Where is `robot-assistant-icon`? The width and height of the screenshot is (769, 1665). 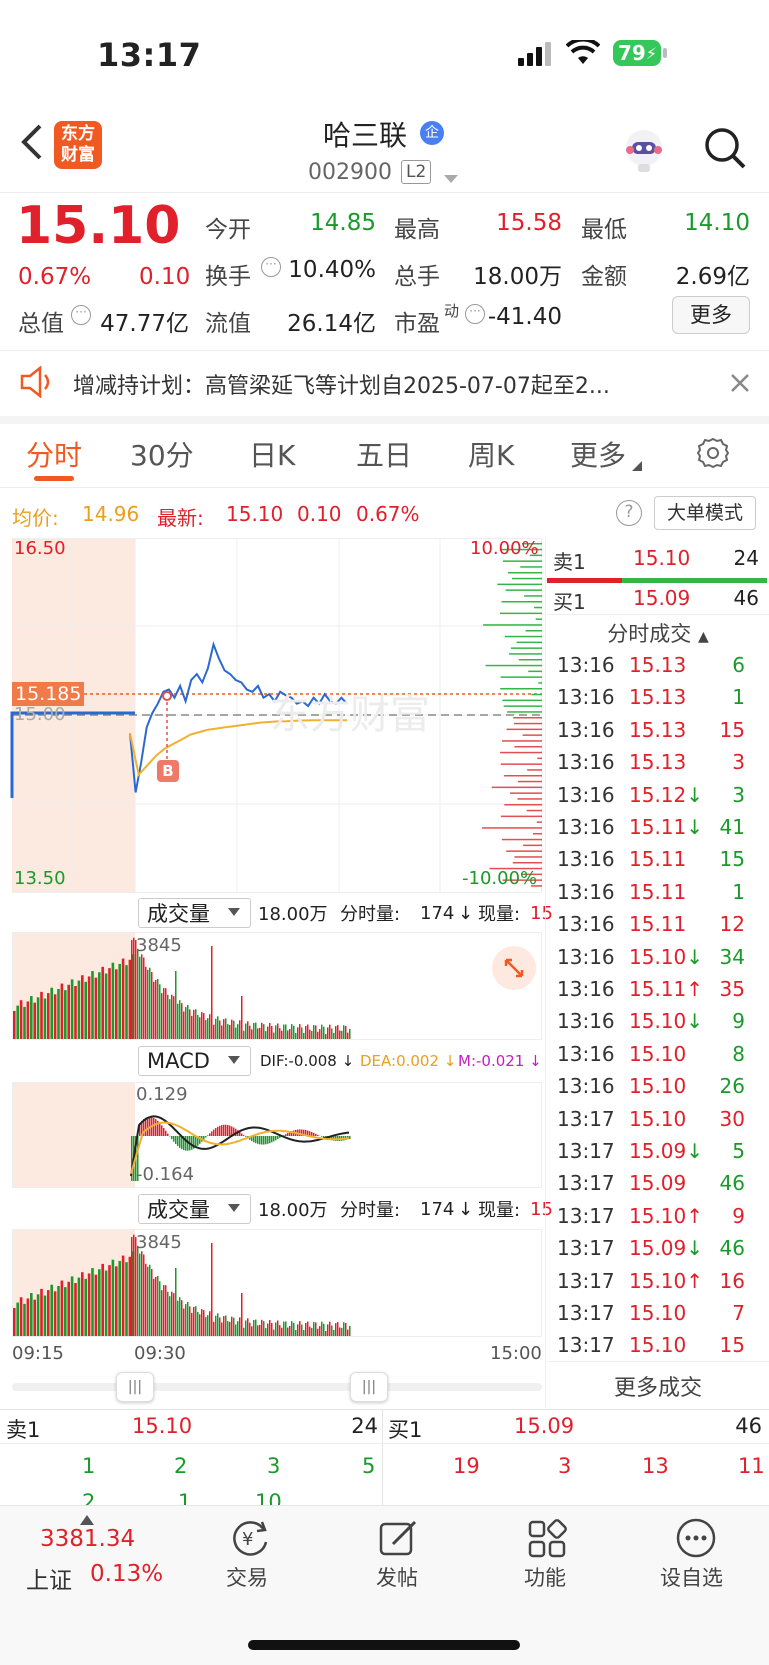 robot-assistant-icon is located at coordinates (644, 152).